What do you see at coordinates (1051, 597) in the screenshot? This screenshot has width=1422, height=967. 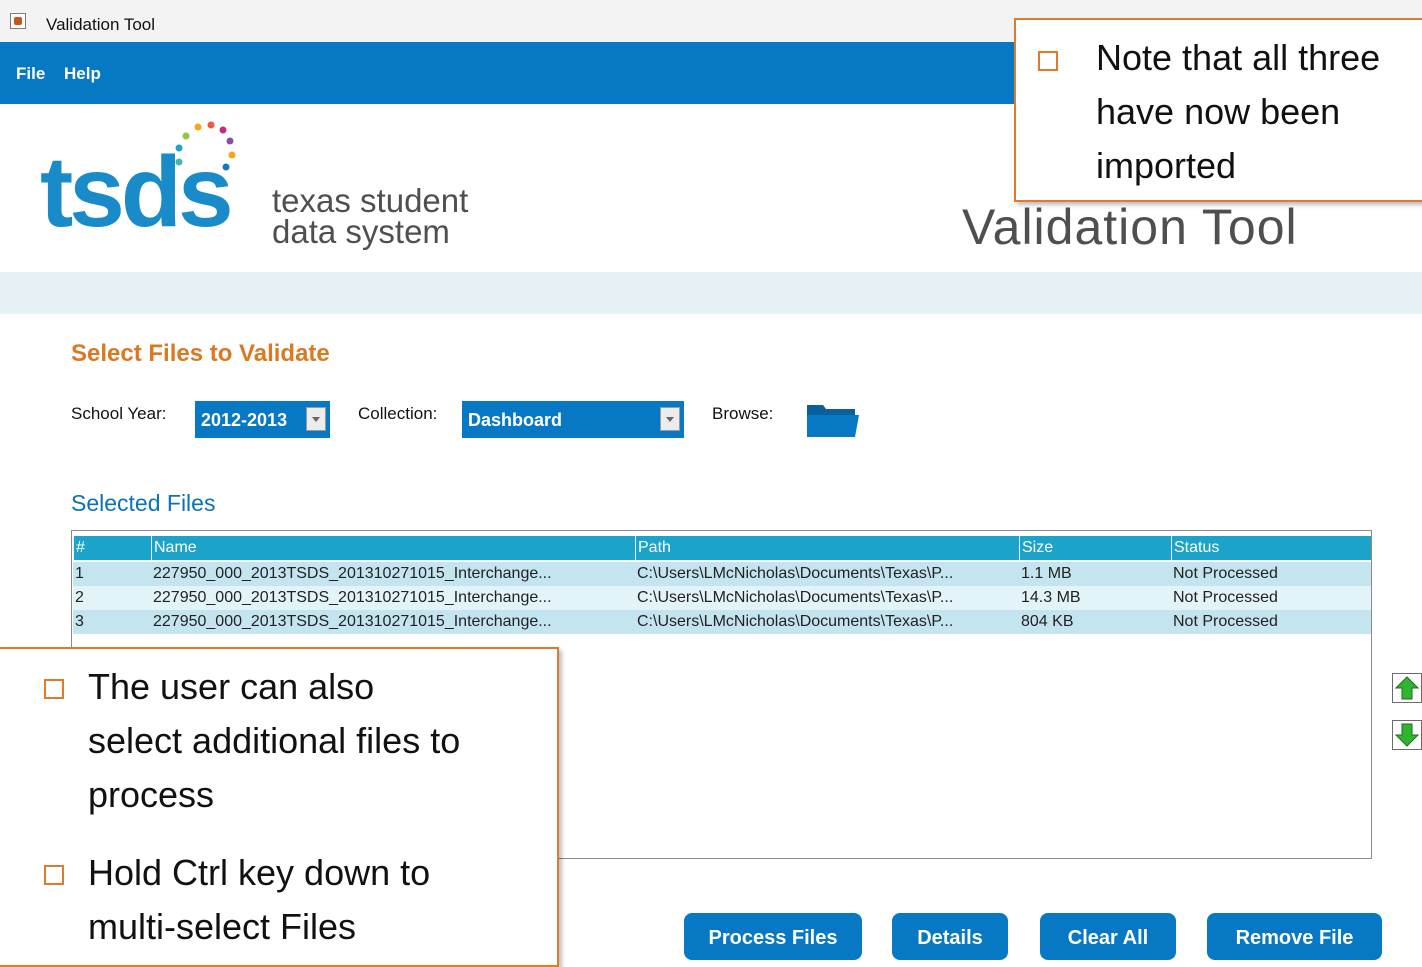 I see `row-size: 14.3 MB` at bounding box center [1051, 597].